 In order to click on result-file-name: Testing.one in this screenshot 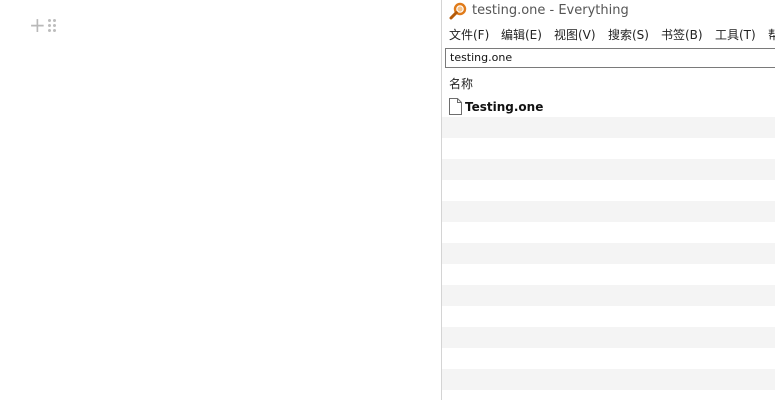, I will do `click(504, 107)`.